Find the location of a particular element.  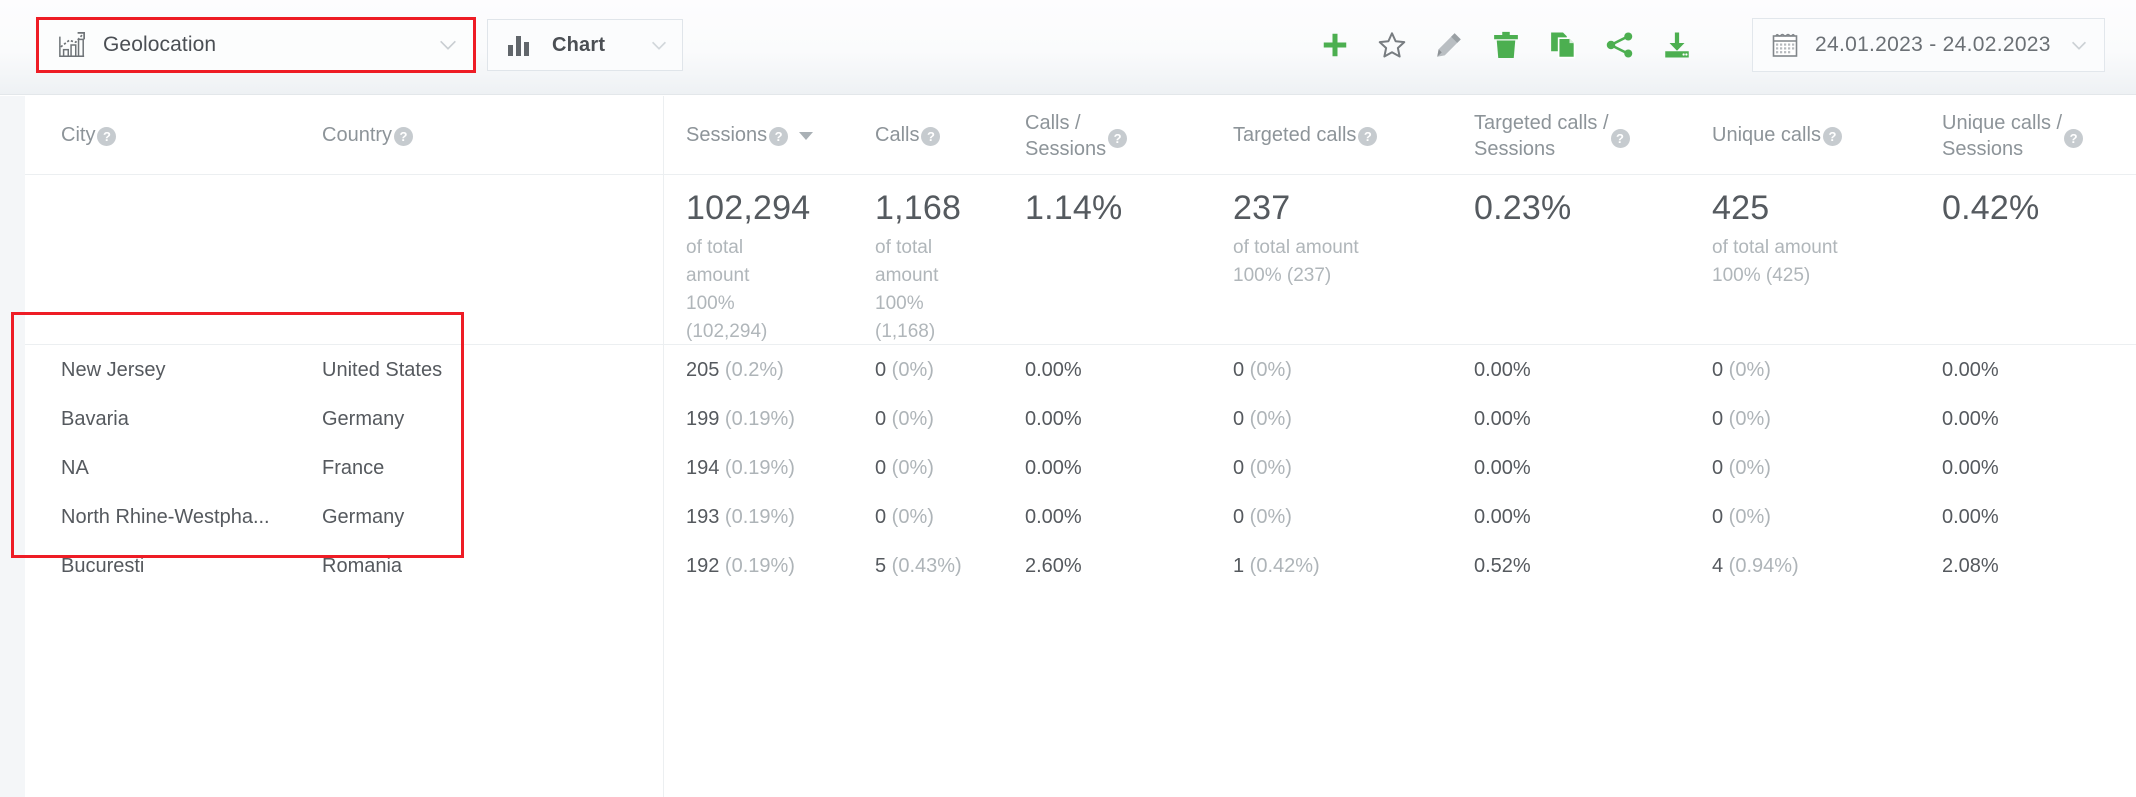

column-header-label: Targeted calls is located at coordinates (1295, 135).